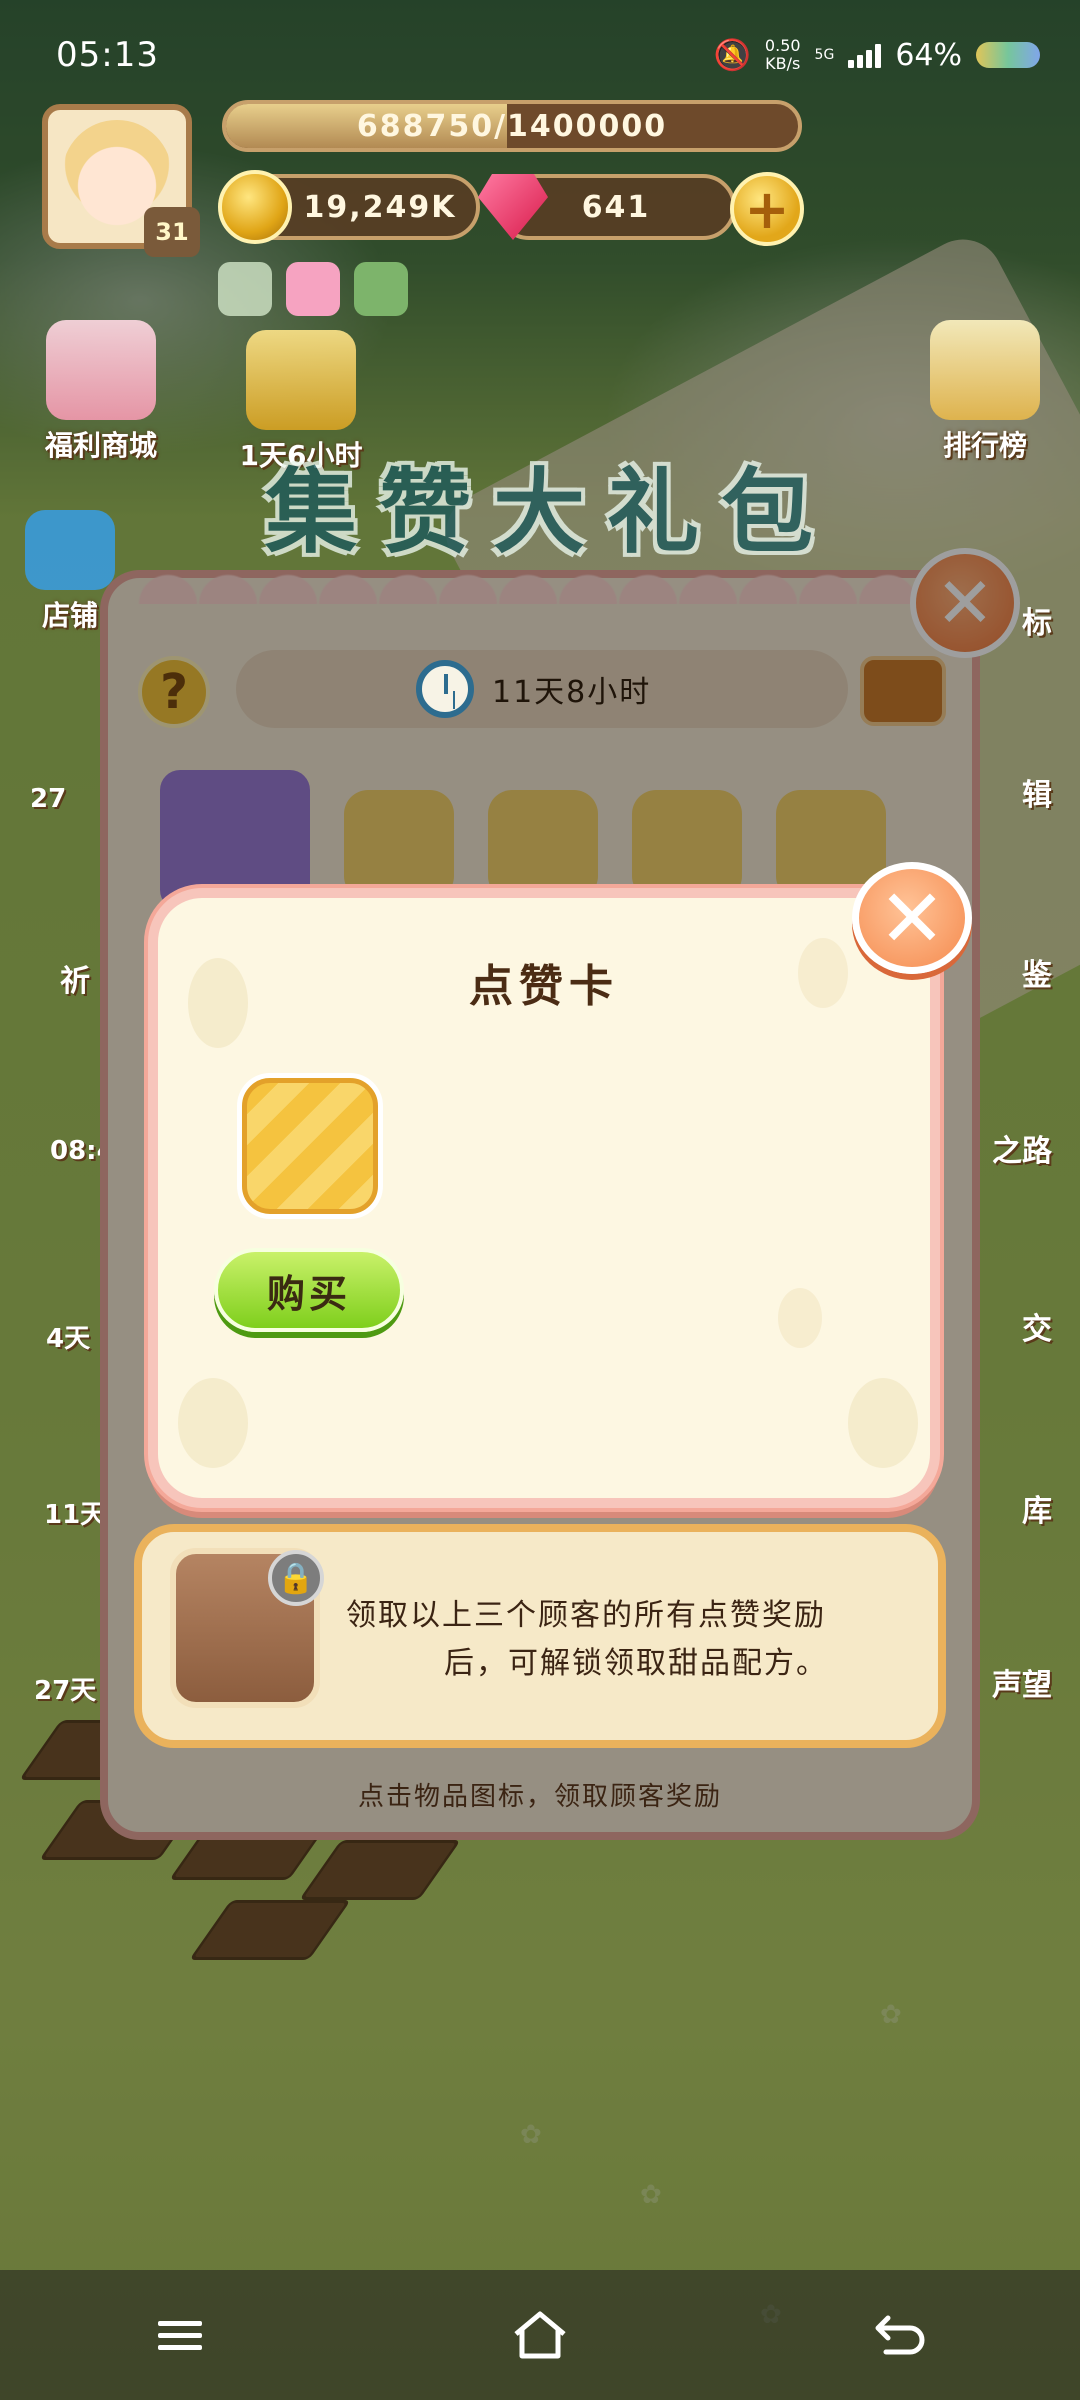 The image size is (1080, 2400). Describe the element at coordinates (245, 289) in the screenshot. I see `star-badge-icon` at that location.